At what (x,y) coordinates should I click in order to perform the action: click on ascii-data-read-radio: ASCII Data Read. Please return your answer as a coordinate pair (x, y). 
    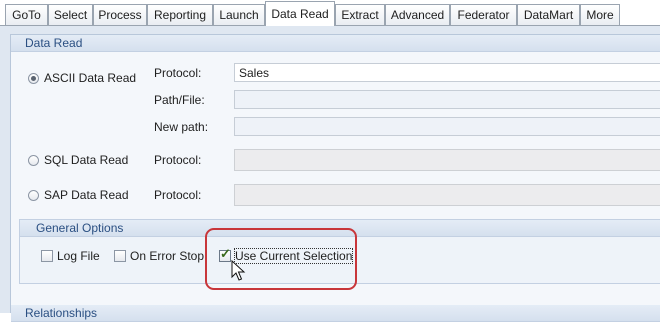
    Looking at the image, I should click on (82, 78).